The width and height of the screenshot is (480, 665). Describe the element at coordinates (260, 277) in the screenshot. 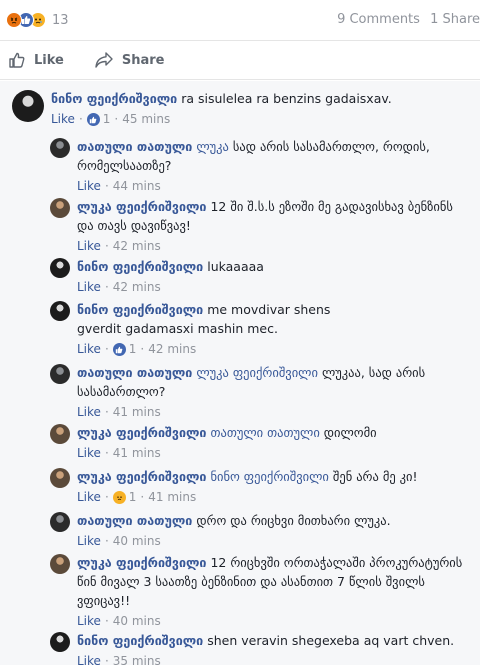

I see `comment-reply: ნინო ფეიქრიშვილი lukaaaaa Like · 42 mins` at that location.